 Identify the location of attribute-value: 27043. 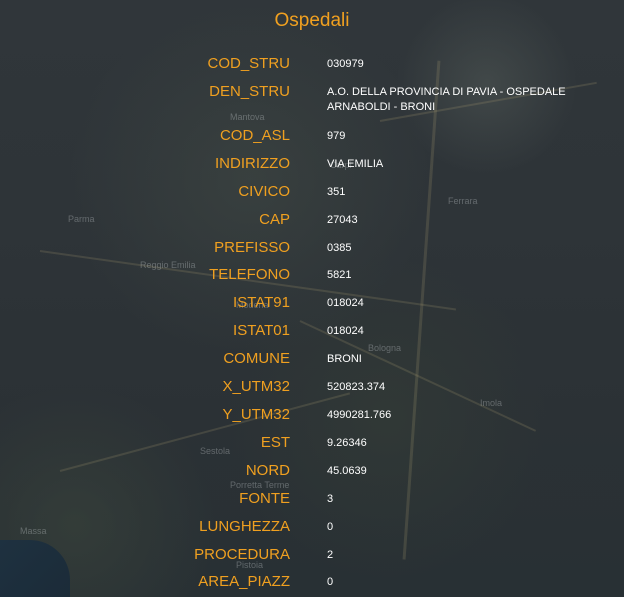
(342, 220).